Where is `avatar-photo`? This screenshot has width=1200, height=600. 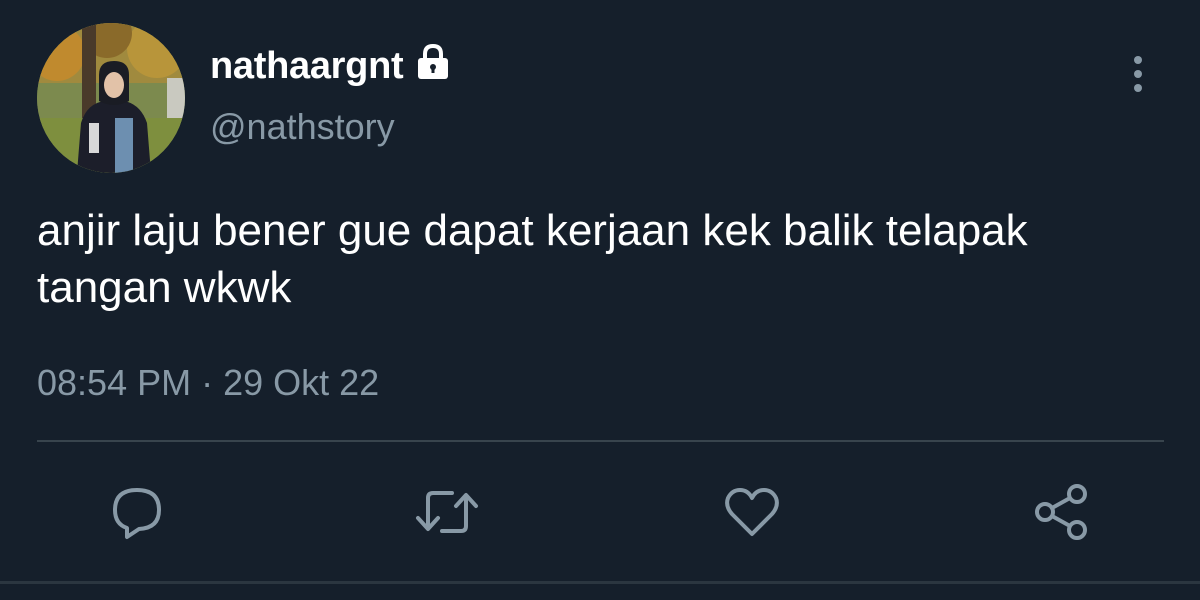 avatar-photo is located at coordinates (111, 98).